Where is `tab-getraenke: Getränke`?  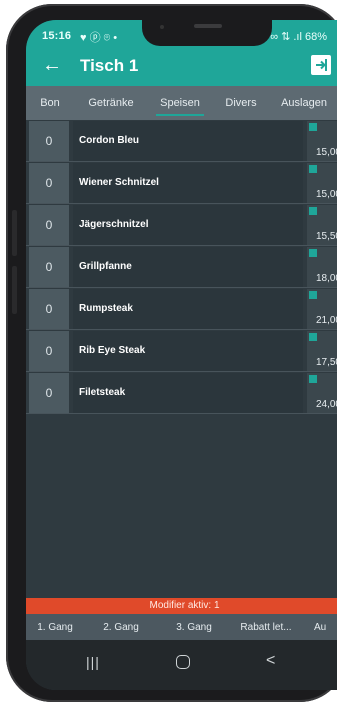 tab-getraenke: Getränke is located at coordinates (111, 103).